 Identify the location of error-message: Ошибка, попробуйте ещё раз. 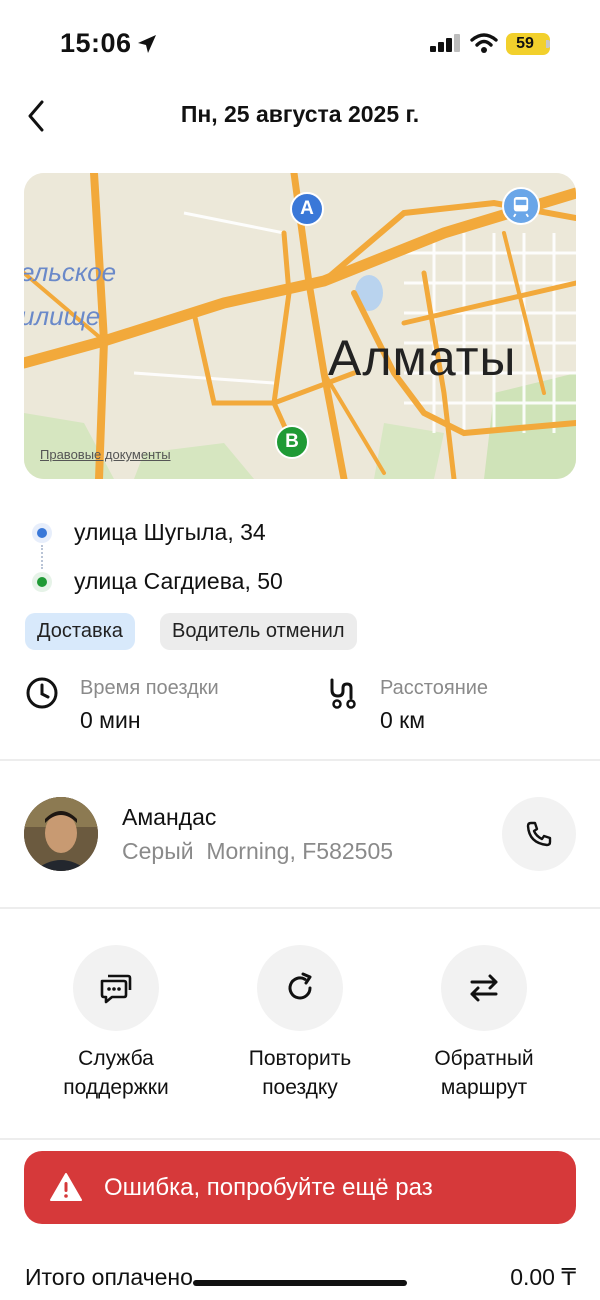
(268, 1187).